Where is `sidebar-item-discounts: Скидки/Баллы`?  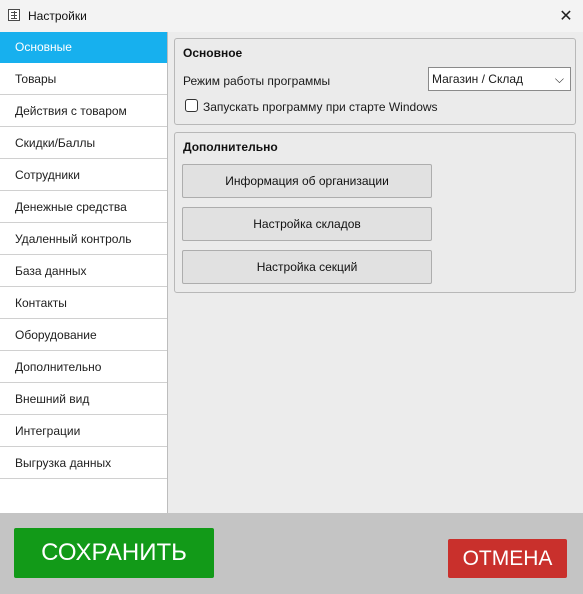
sidebar-item-discounts: Скидки/Баллы is located at coordinates (83, 143).